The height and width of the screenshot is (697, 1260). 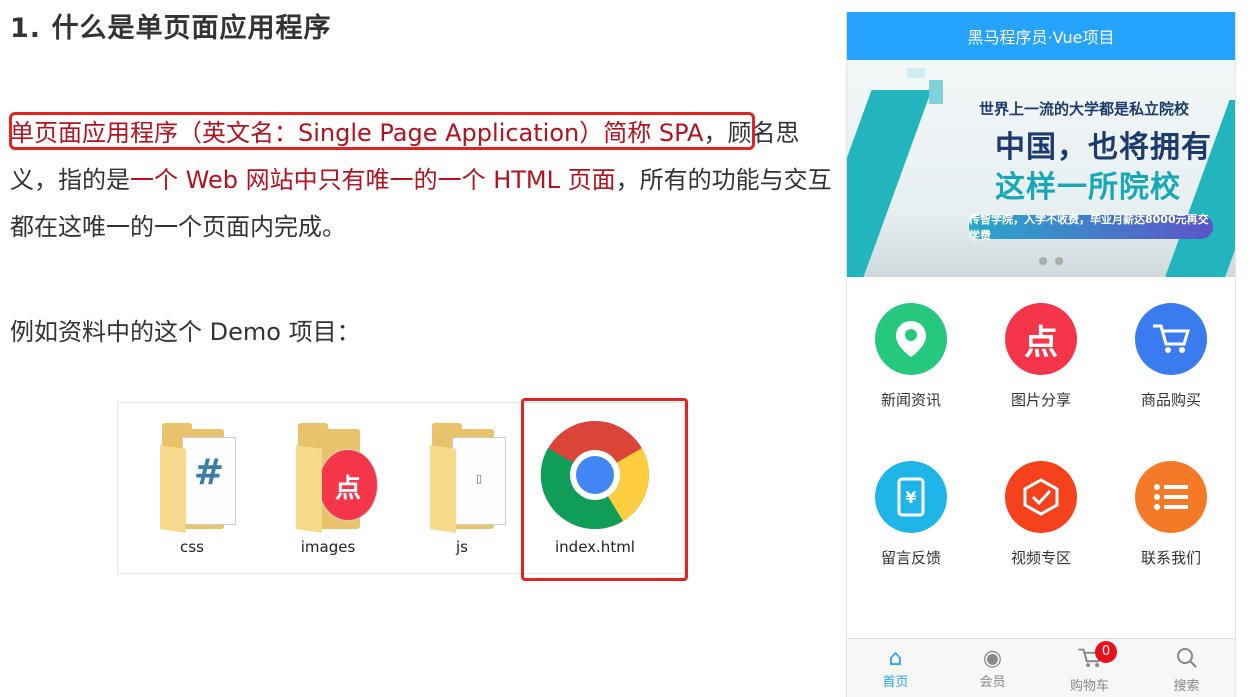 I want to click on grid-item-contact: 联系我们, so click(x=1171, y=514).